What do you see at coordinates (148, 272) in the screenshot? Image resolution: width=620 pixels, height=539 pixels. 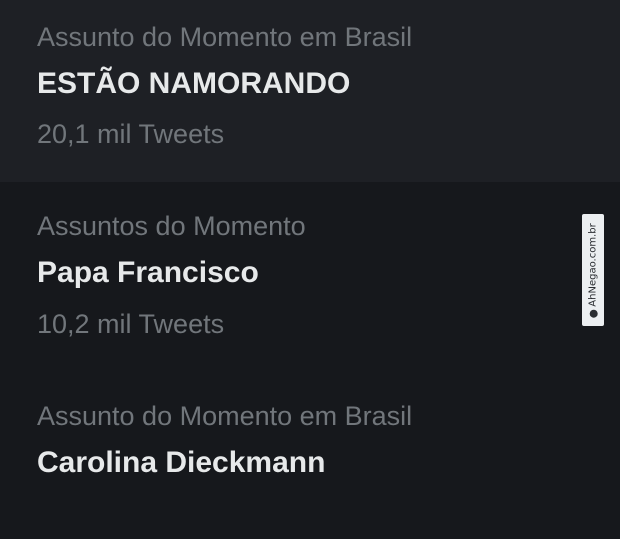 I see `trend-name: Papa Francisco` at bounding box center [148, 272].